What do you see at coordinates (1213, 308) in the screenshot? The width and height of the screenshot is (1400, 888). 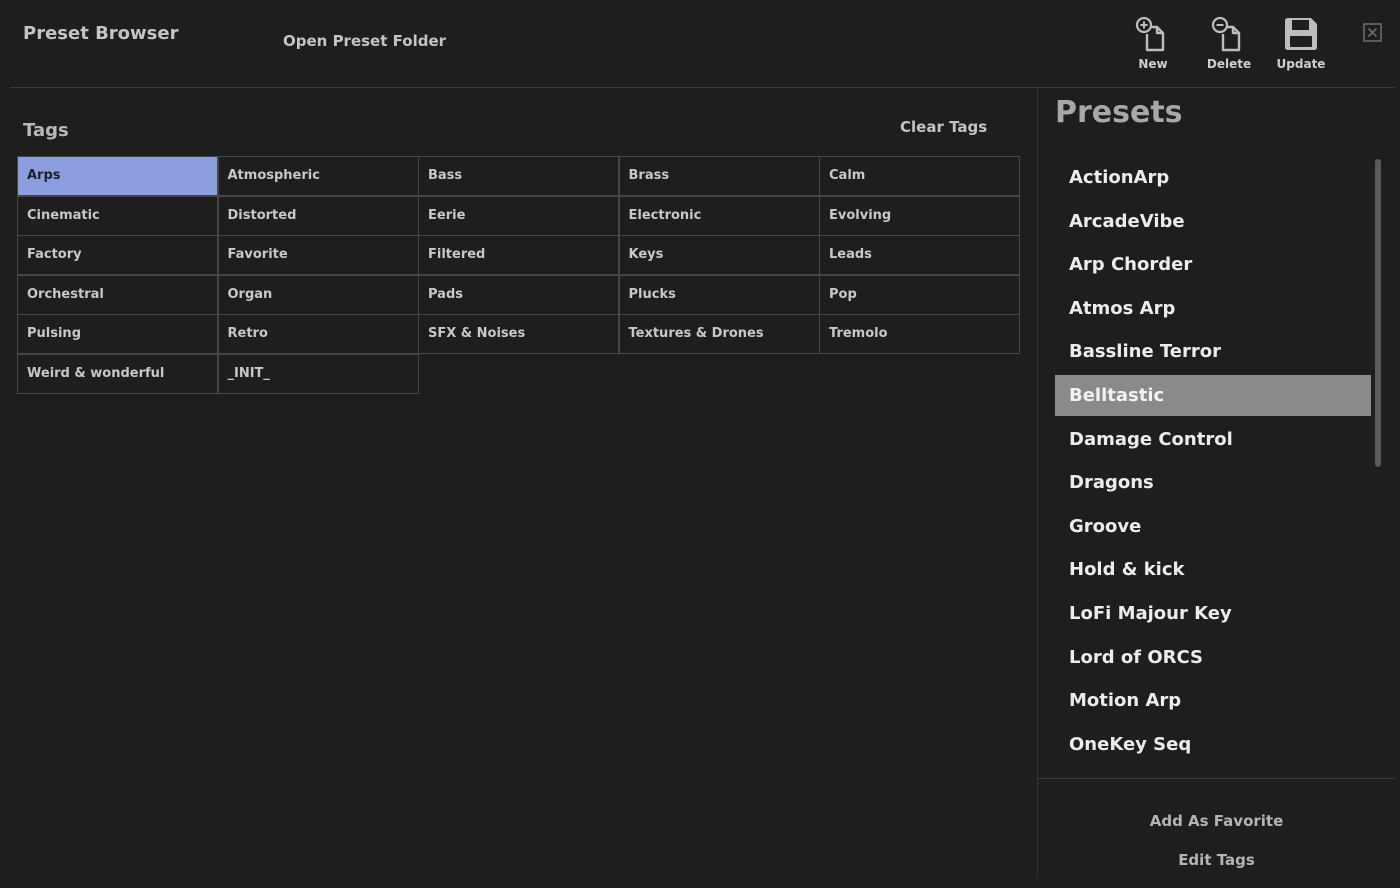 I see `preset-list-item: Atmos Arp` at bounding box center [1213, 308].